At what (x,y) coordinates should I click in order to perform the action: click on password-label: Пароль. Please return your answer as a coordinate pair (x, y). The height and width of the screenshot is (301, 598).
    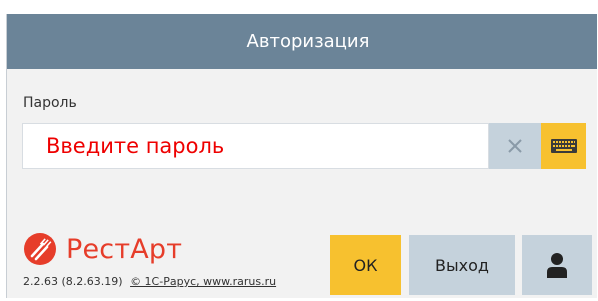
    Looking at the image, I should click on (50, 103).